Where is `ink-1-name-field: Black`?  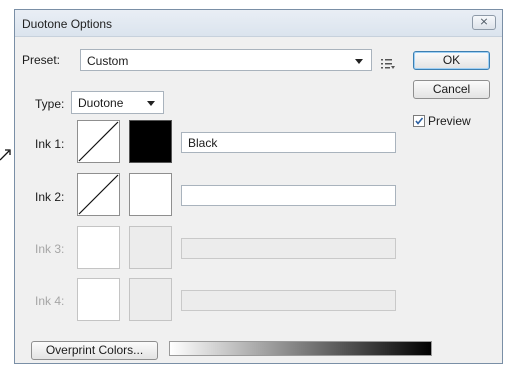 ink-1-name-field: Black is located at coordinates (288, 142).